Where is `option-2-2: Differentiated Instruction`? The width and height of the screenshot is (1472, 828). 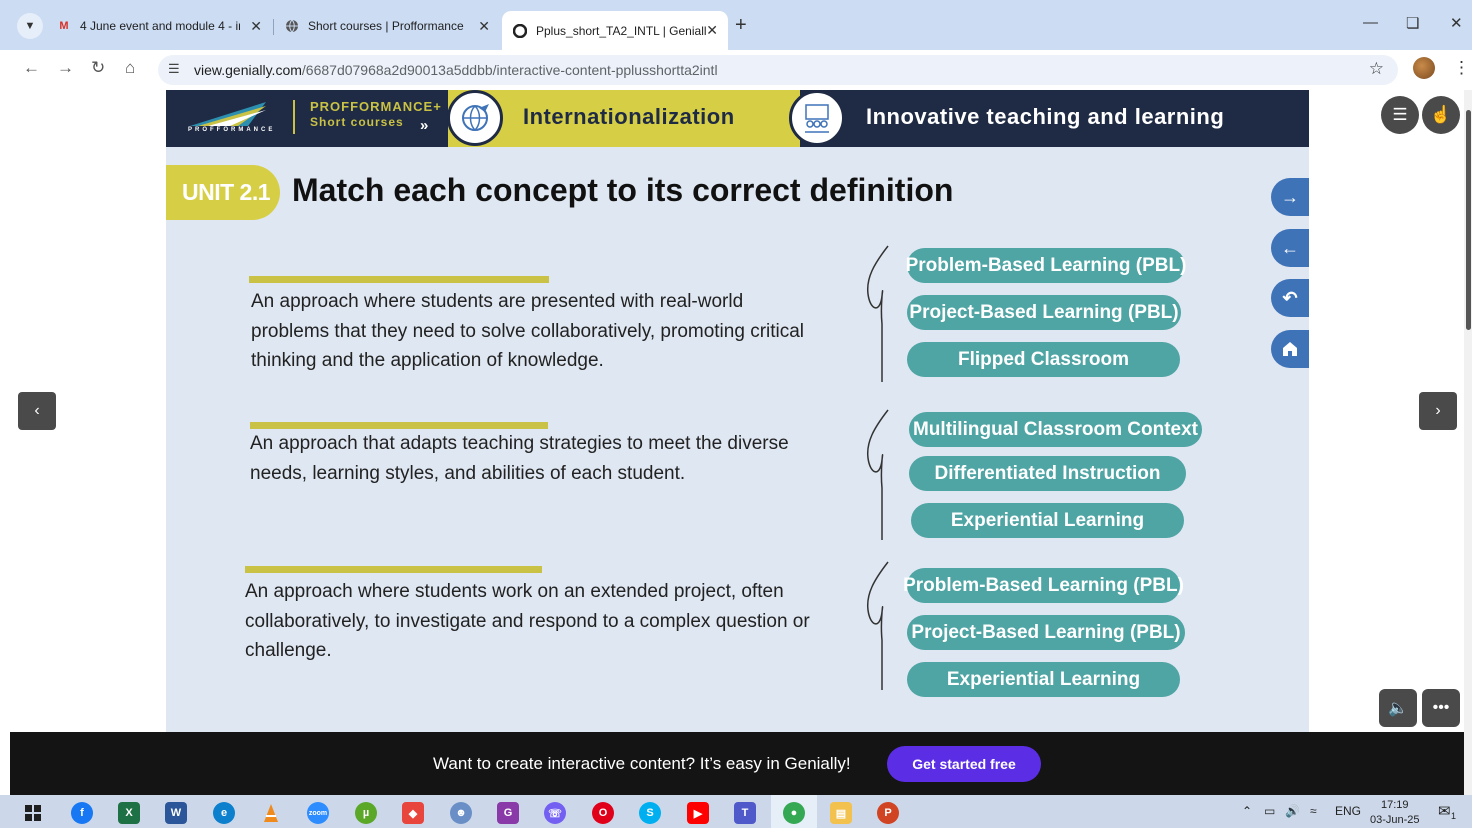 option-2-2: Differentiated Instruction is located at coordinates (1047, 473).